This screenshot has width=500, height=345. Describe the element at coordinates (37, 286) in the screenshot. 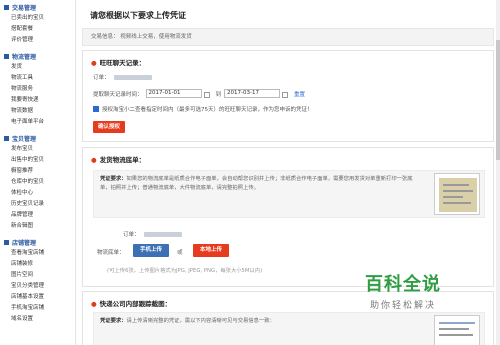

I see `sidebar-item: 宝贝分类管理` at that location.